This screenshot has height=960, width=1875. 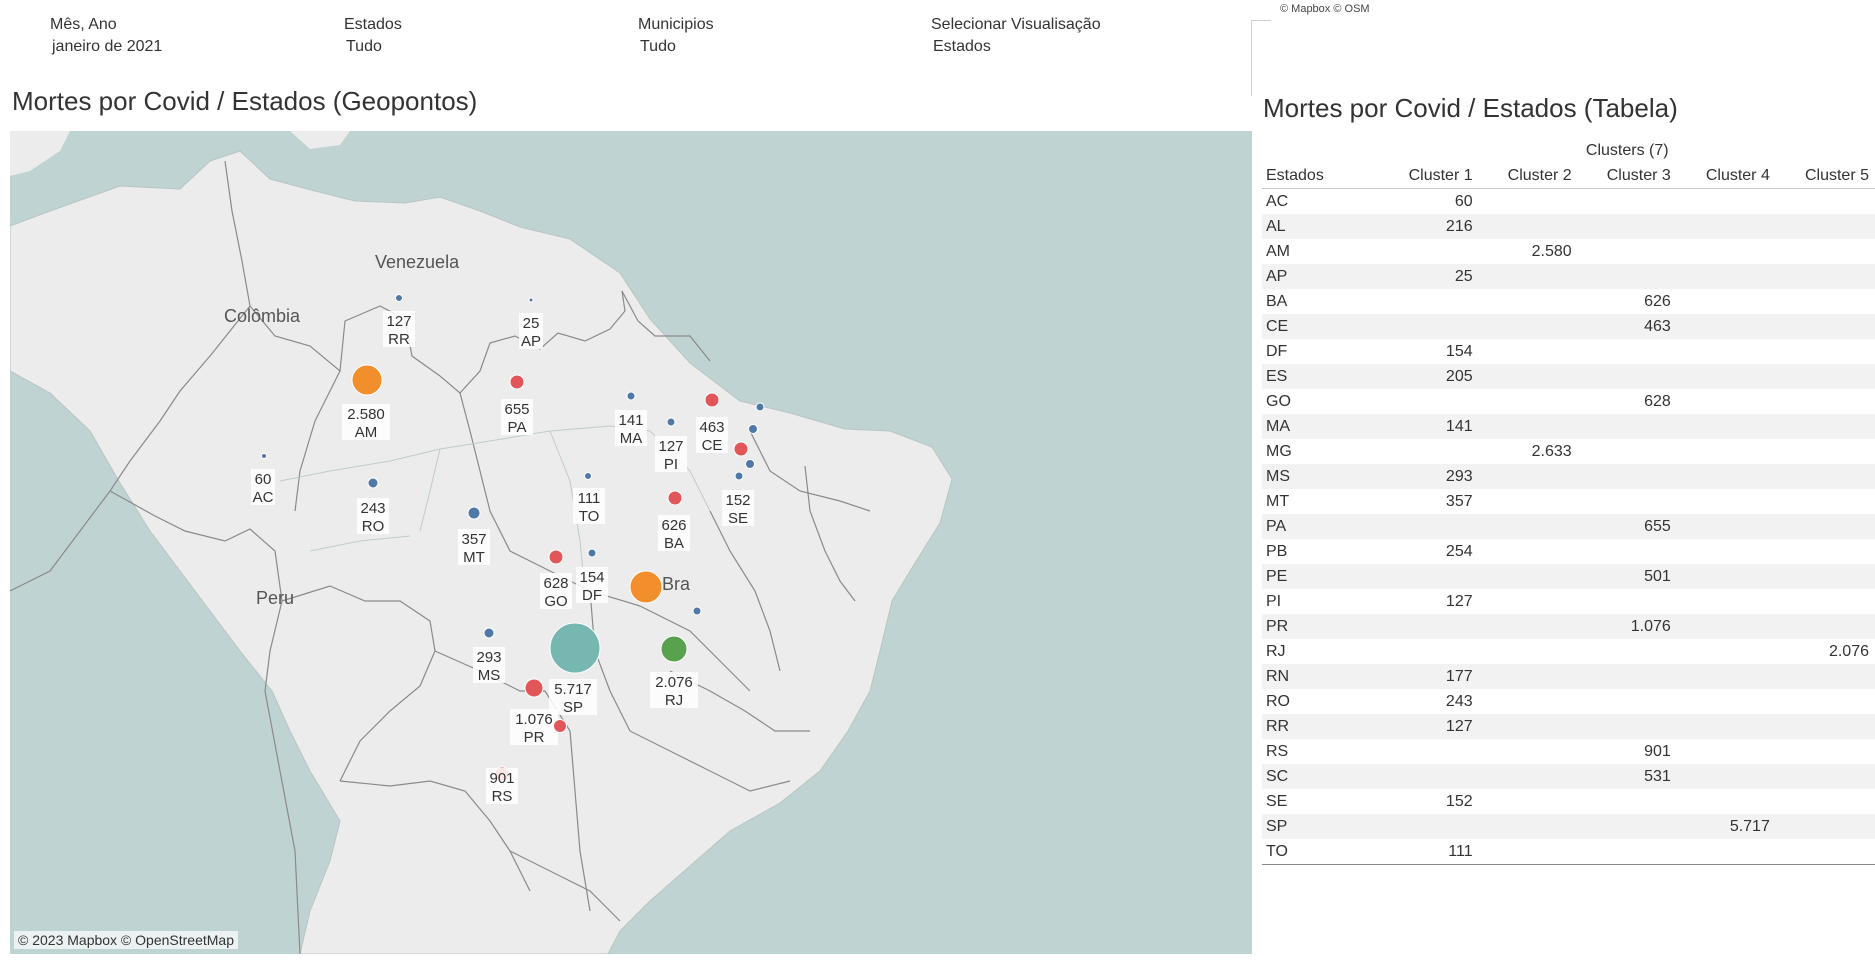 What do you see at coordinates (1825, 176) in the screenshot?
I see `column-header: Cluster 5` at bounding box center [1825, 176].